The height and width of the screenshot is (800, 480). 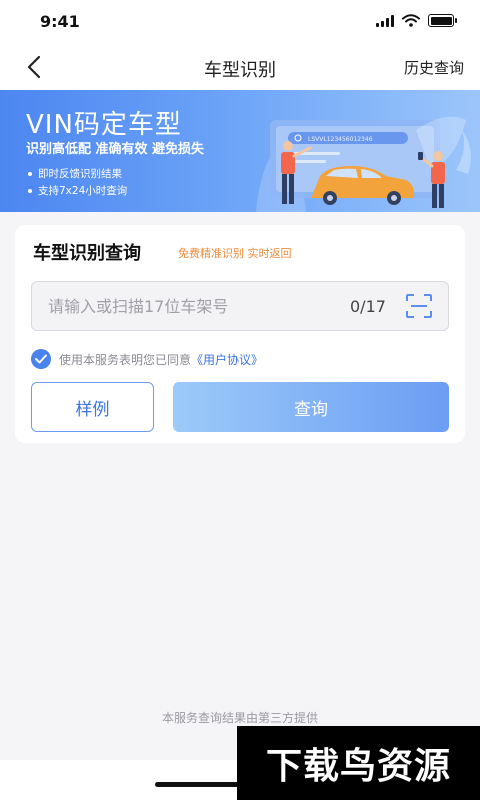 What do you see at coordinates (434, 67) in the screenshot?
I see `history-query-link: 历史查询` at bounding box center [434, 67].